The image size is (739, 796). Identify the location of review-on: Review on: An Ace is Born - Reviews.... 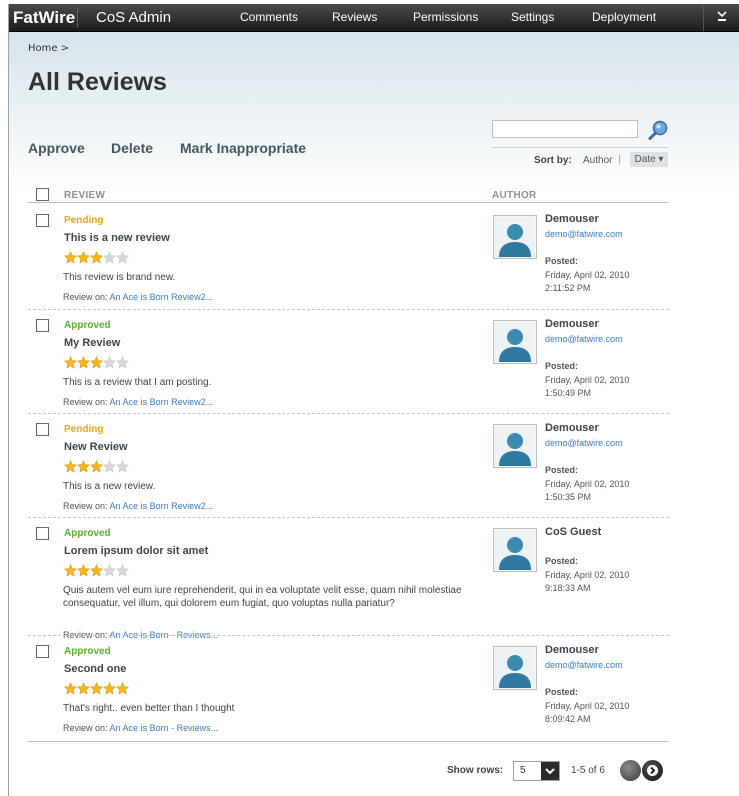
(140, 728).